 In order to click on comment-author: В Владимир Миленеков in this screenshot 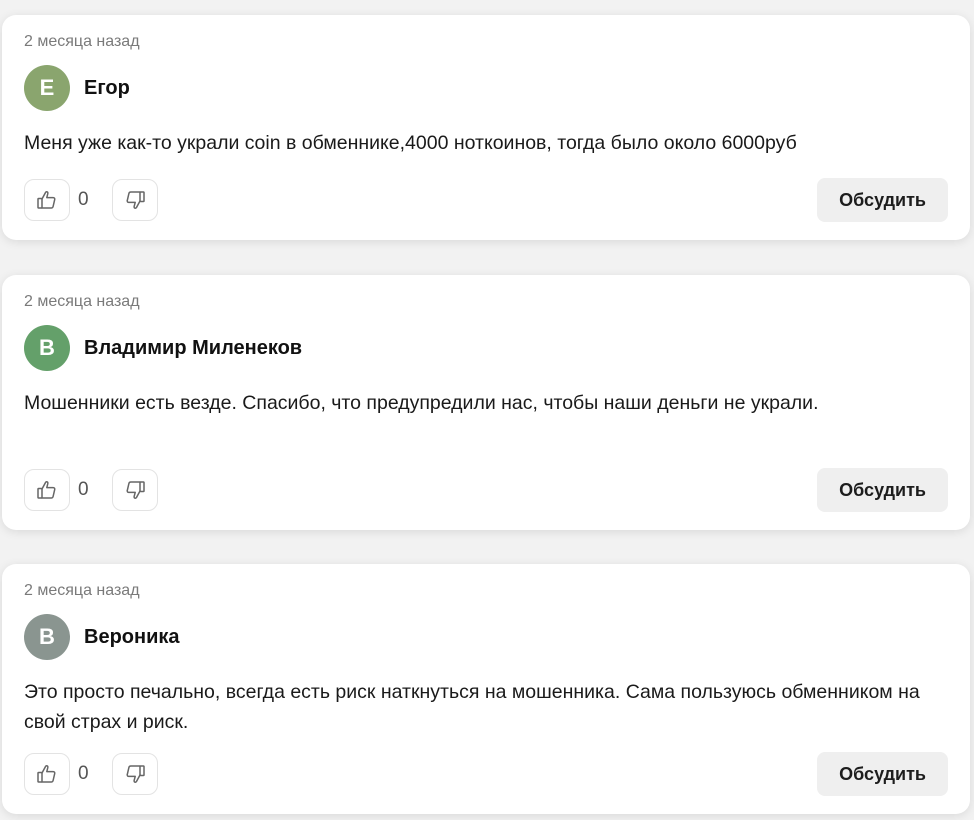, I will do `click(163, 348)`.